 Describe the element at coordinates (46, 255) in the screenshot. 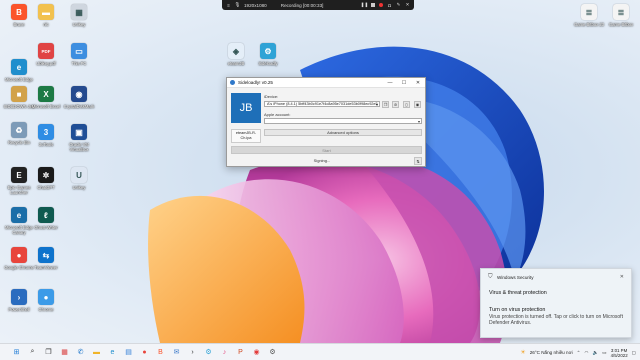

I see `teamviewer-icon: ⇆` at that location.